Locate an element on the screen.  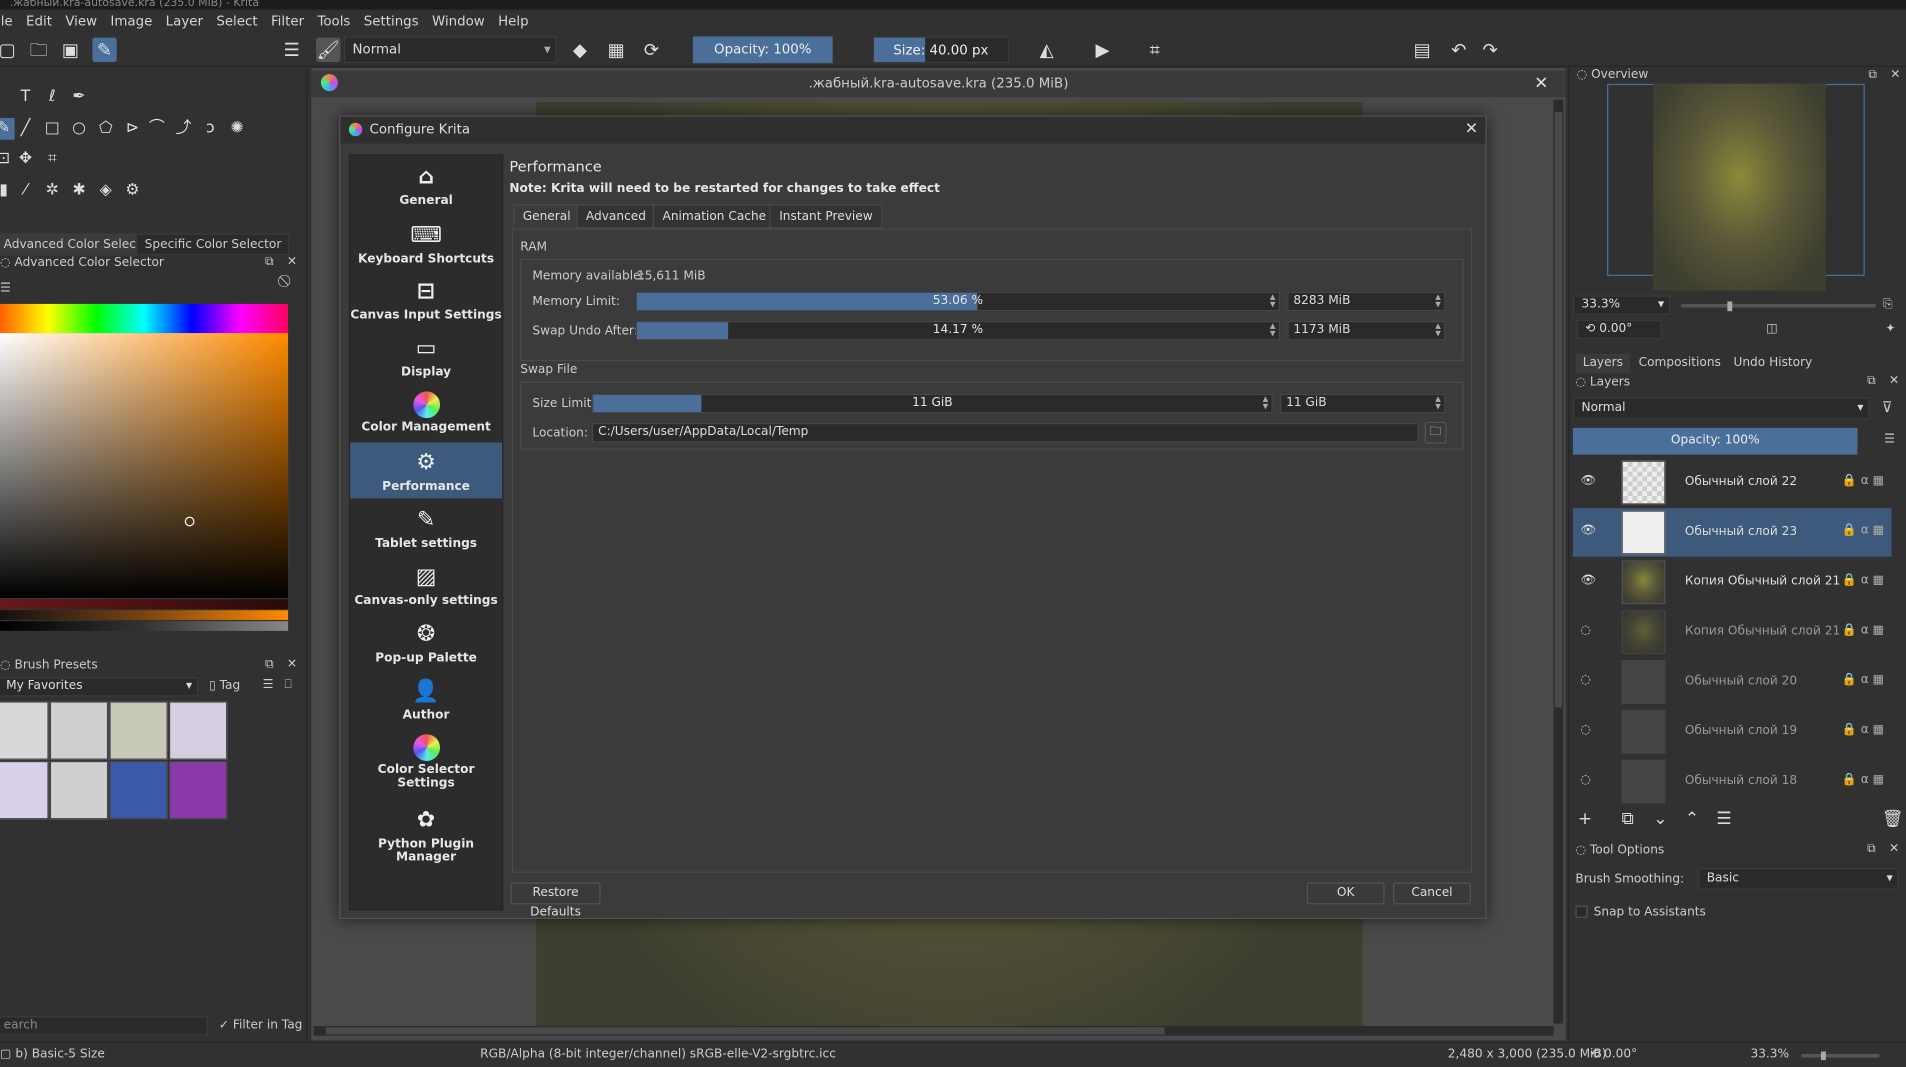
tab-instant-preview: Instant Preview is located at coordinates (826, 216).